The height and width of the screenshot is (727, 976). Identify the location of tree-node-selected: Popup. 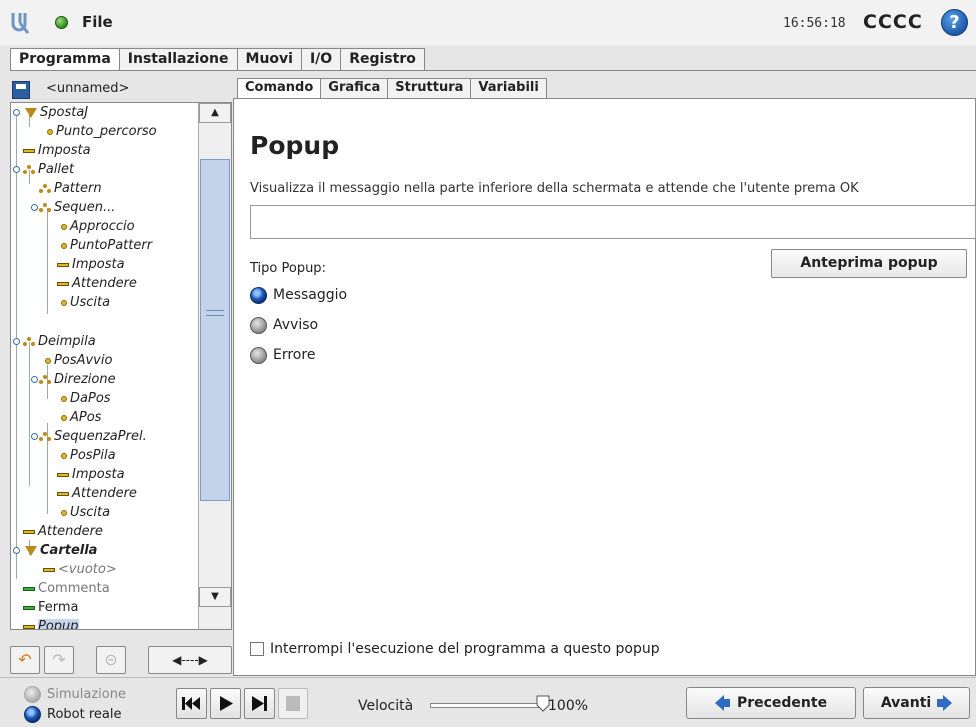
(51, 623).